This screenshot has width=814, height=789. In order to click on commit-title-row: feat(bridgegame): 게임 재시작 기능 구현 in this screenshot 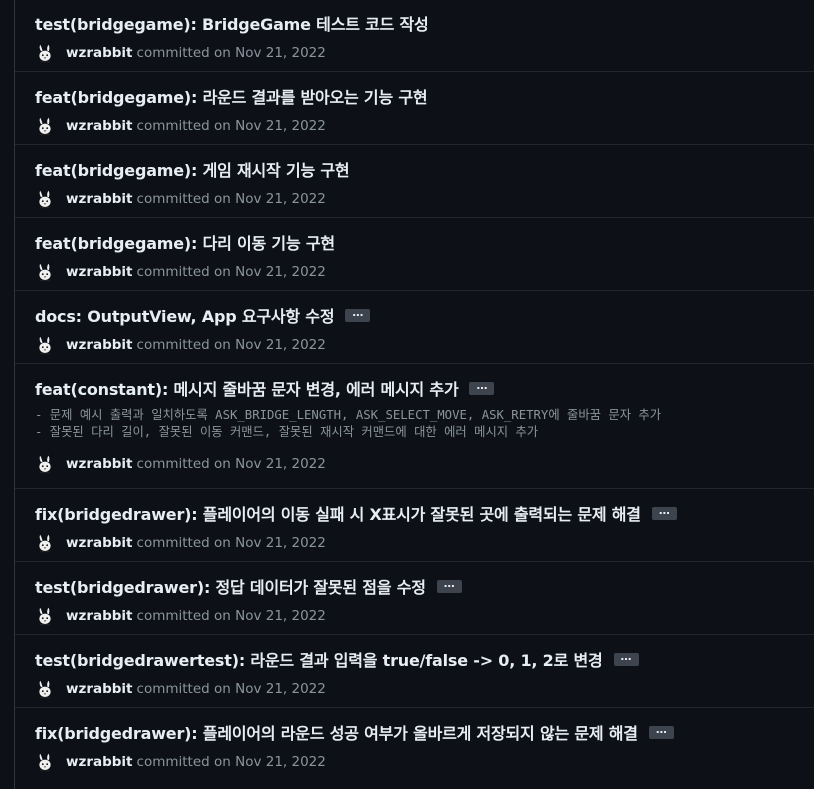, I will do `click(424, 169)`.